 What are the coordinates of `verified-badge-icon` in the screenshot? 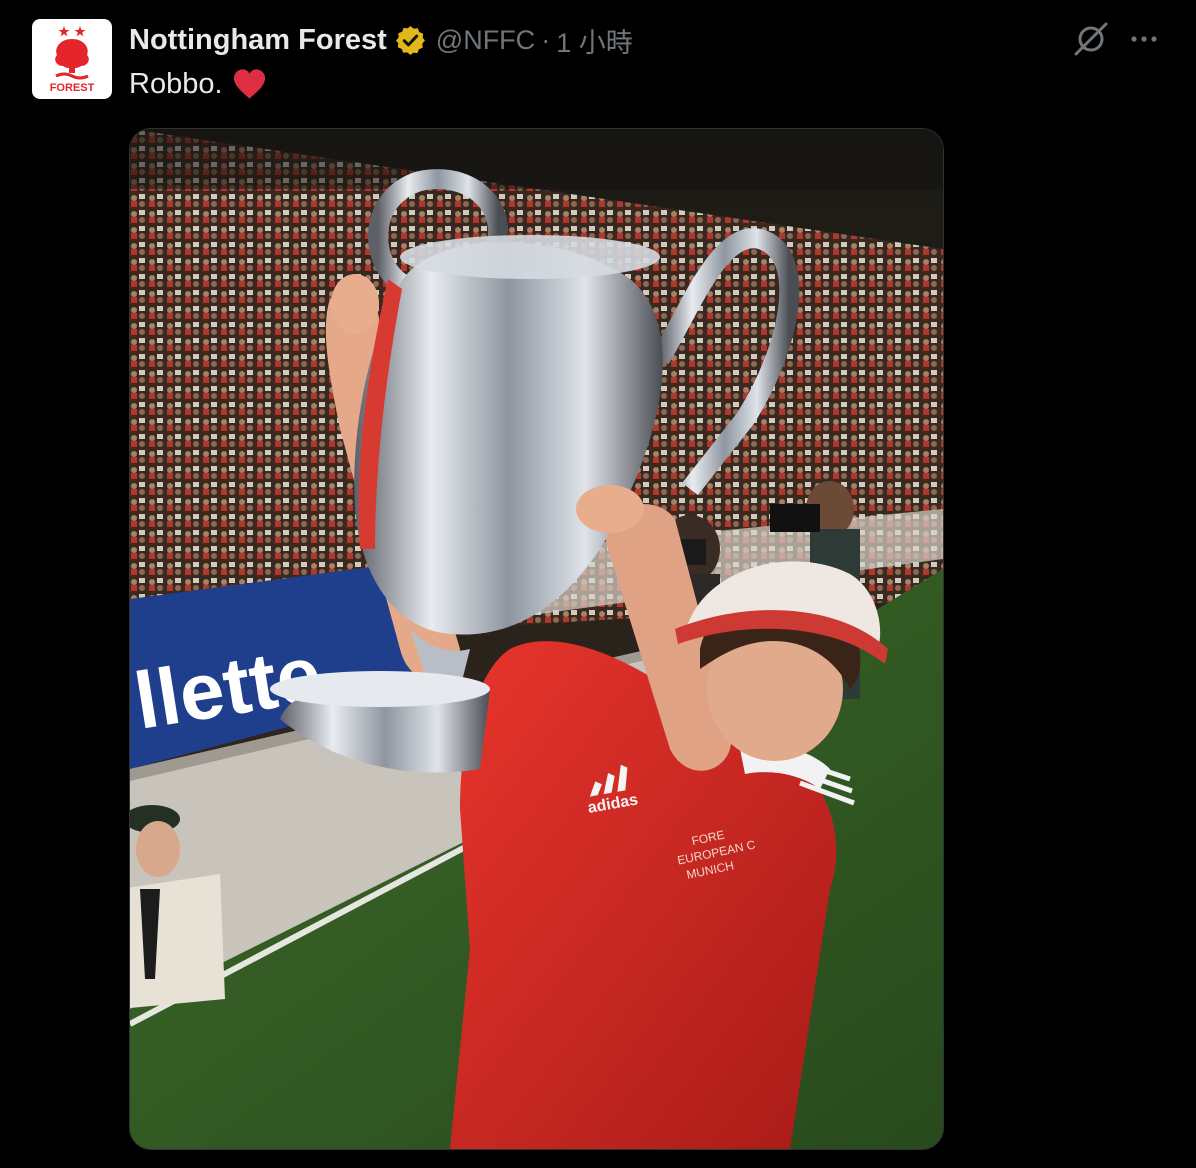 It's located at (410, 40).